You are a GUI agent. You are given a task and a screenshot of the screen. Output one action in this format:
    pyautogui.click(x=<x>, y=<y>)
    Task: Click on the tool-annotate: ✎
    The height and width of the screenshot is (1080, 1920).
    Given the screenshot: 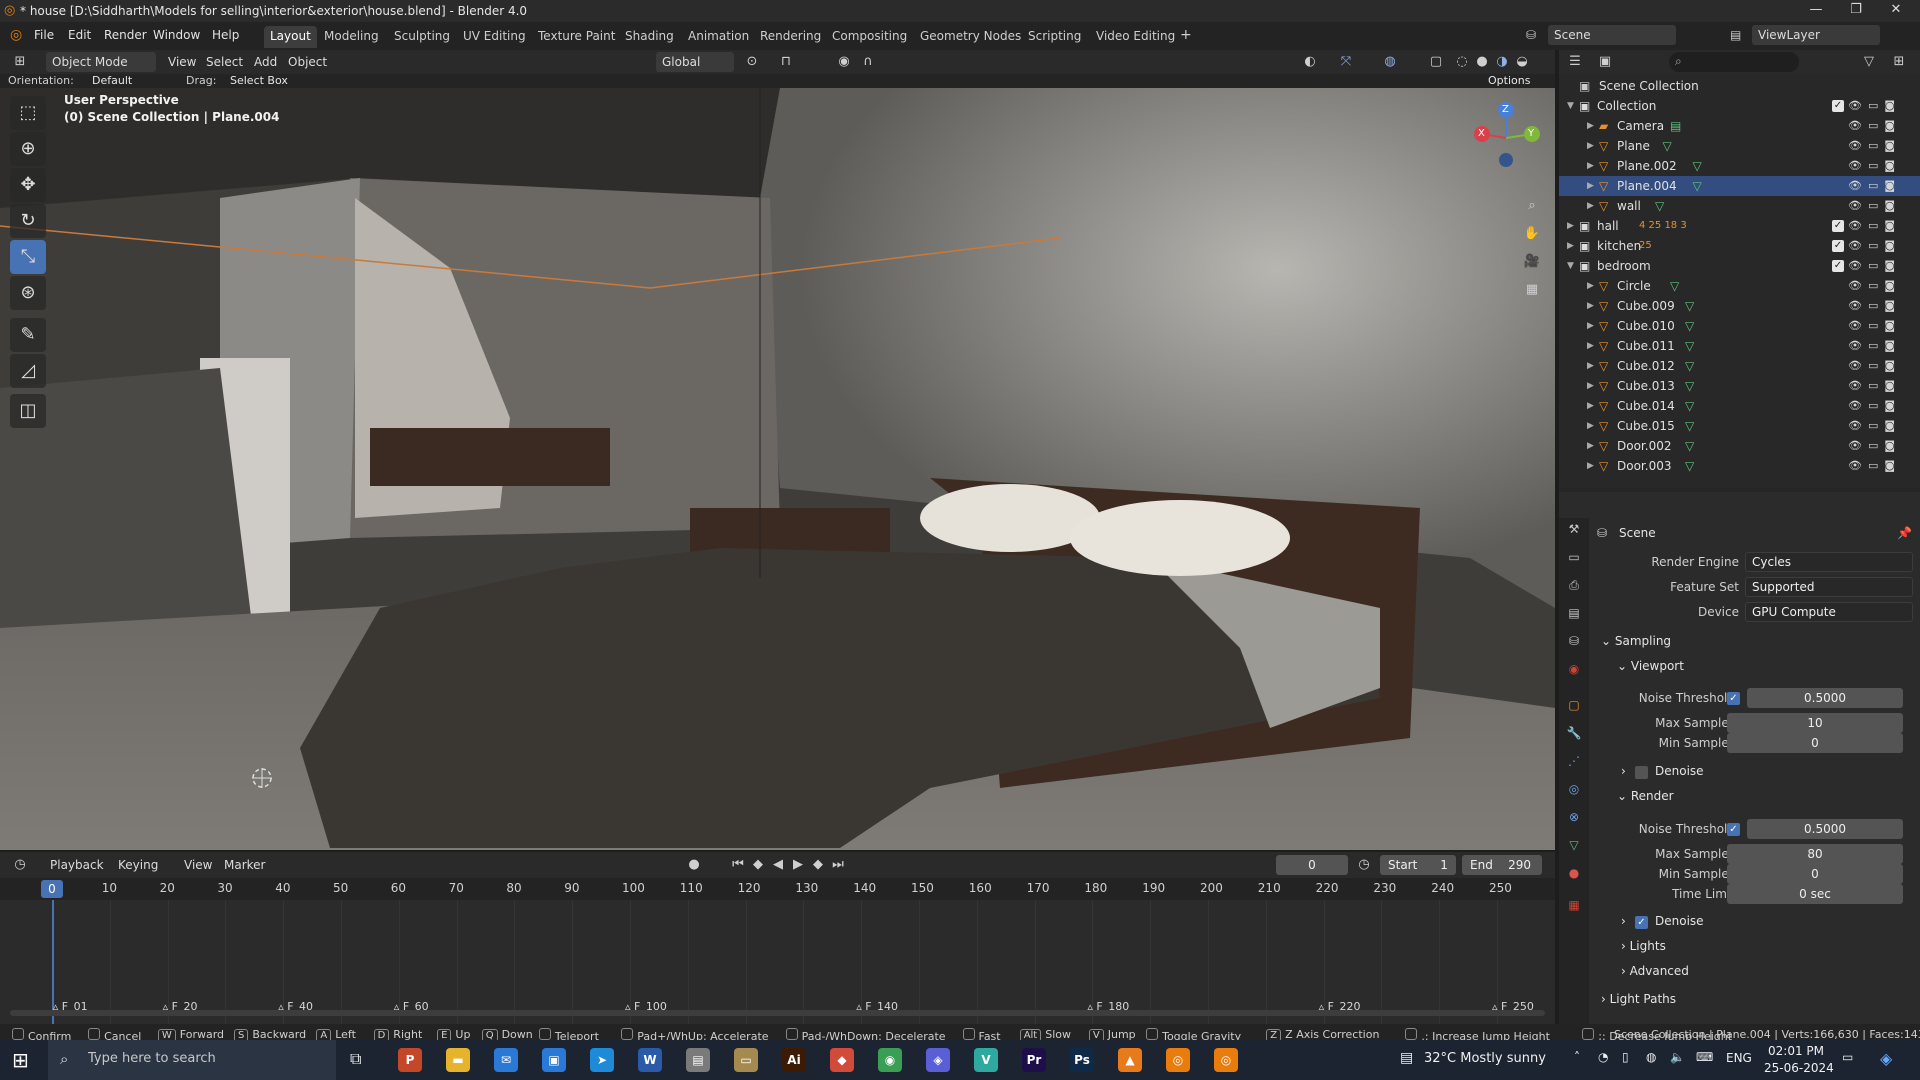 What is the action you would take?
    pyautogui.click(x=28, y=335)
    